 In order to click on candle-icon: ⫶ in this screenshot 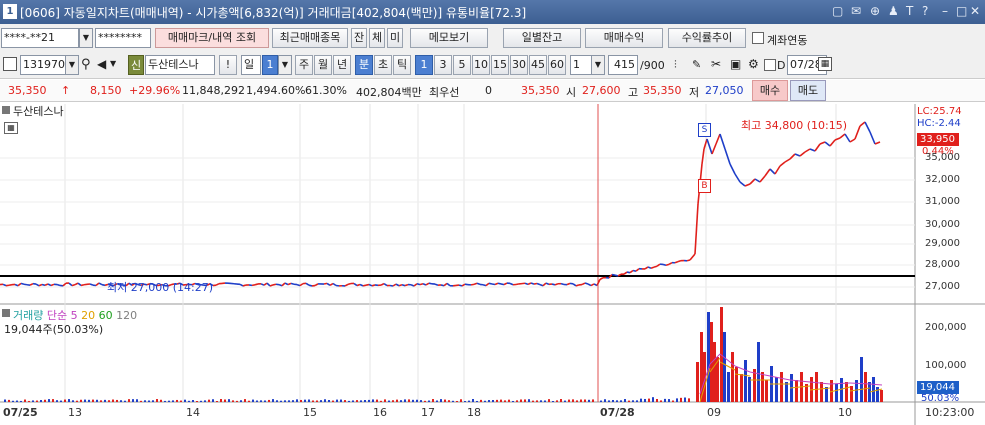, I will do `click(675, 65)`.